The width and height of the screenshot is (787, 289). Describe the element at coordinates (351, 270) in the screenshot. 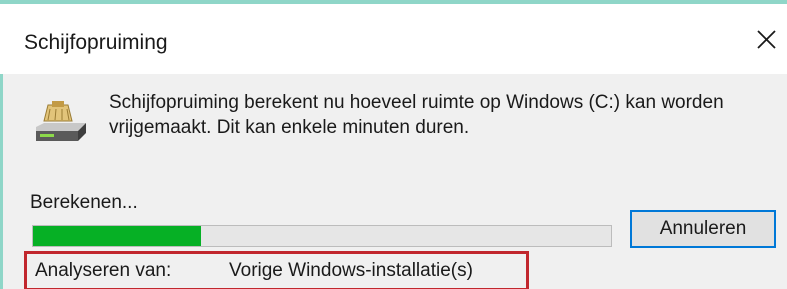

I see `analysis-value: Vorige Windows-installatie(s)` at that location.